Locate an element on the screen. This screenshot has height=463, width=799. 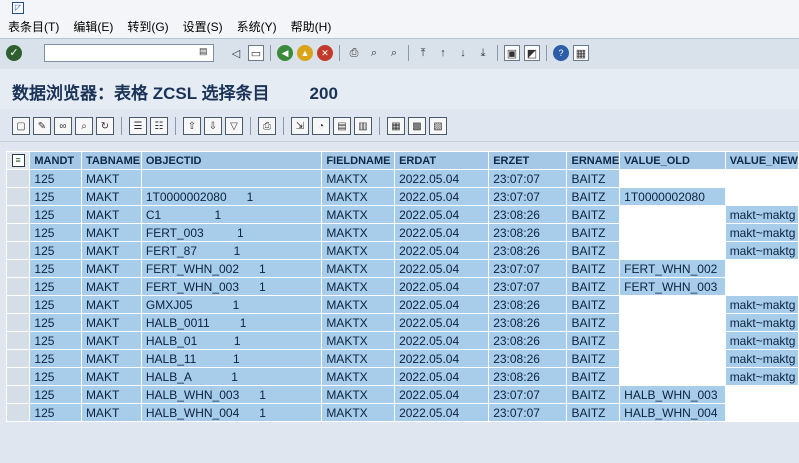
column-header-fieldname: FIELDNAME is located at coordinates (358, 160).